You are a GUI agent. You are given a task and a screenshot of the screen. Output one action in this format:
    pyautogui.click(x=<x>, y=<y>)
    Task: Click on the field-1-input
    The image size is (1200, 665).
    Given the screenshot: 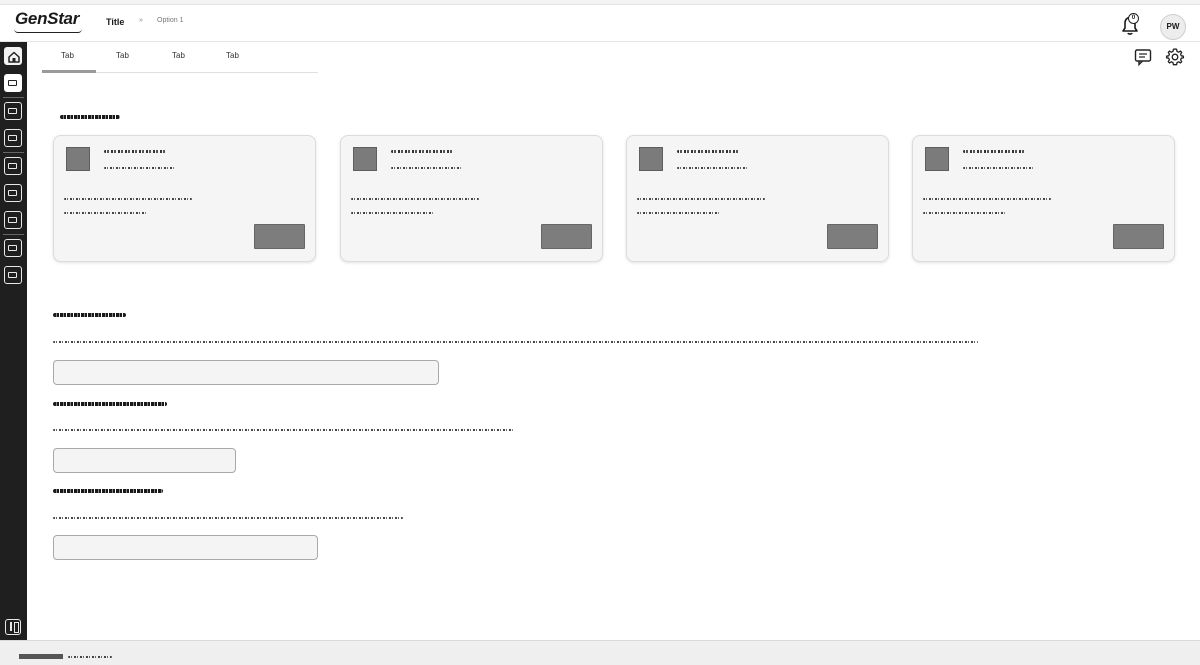 What is the action you would take?
    pyautogui.click(x=246, y=372)
    